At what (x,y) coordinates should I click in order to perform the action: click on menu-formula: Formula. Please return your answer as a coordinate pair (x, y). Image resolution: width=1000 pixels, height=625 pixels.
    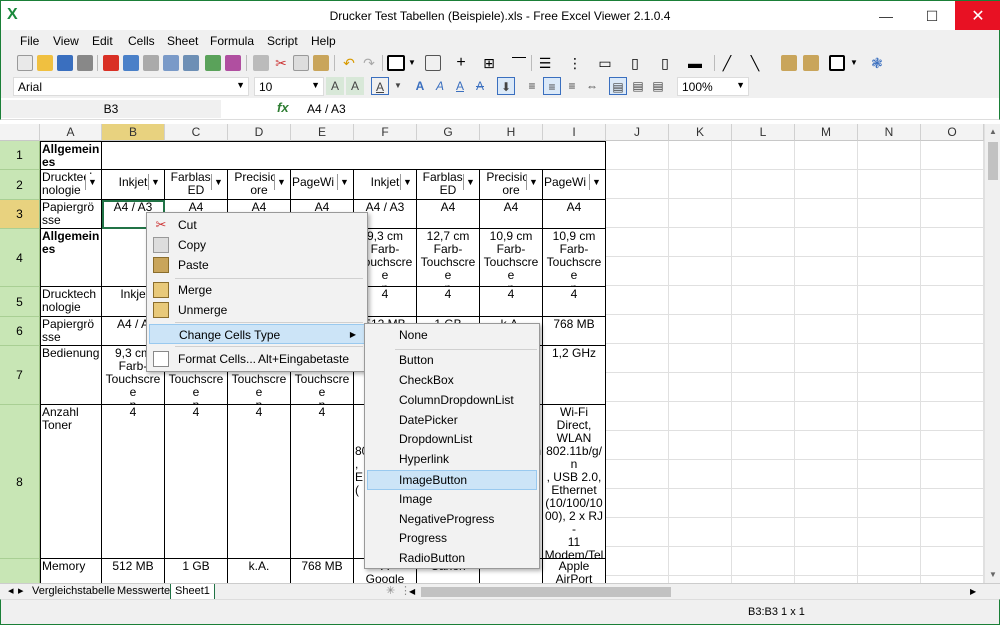
    Looking at the image, I should click on (232, 41).